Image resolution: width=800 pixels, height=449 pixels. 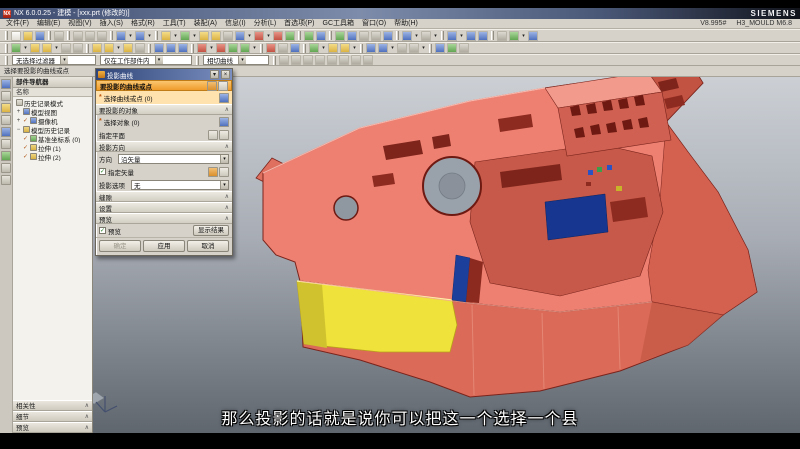 What do you see at coordinates (18, 112) in the screenshot?
I see `expand-icon` at bounding box center [18, 112].